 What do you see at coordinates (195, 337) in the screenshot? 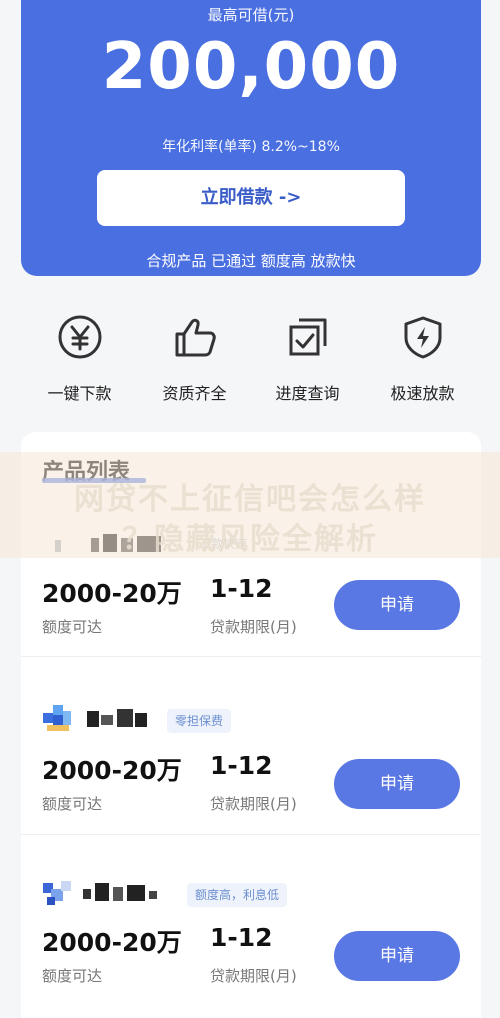
I see `thumbs-up-icon` at bounding box center [195, 337].